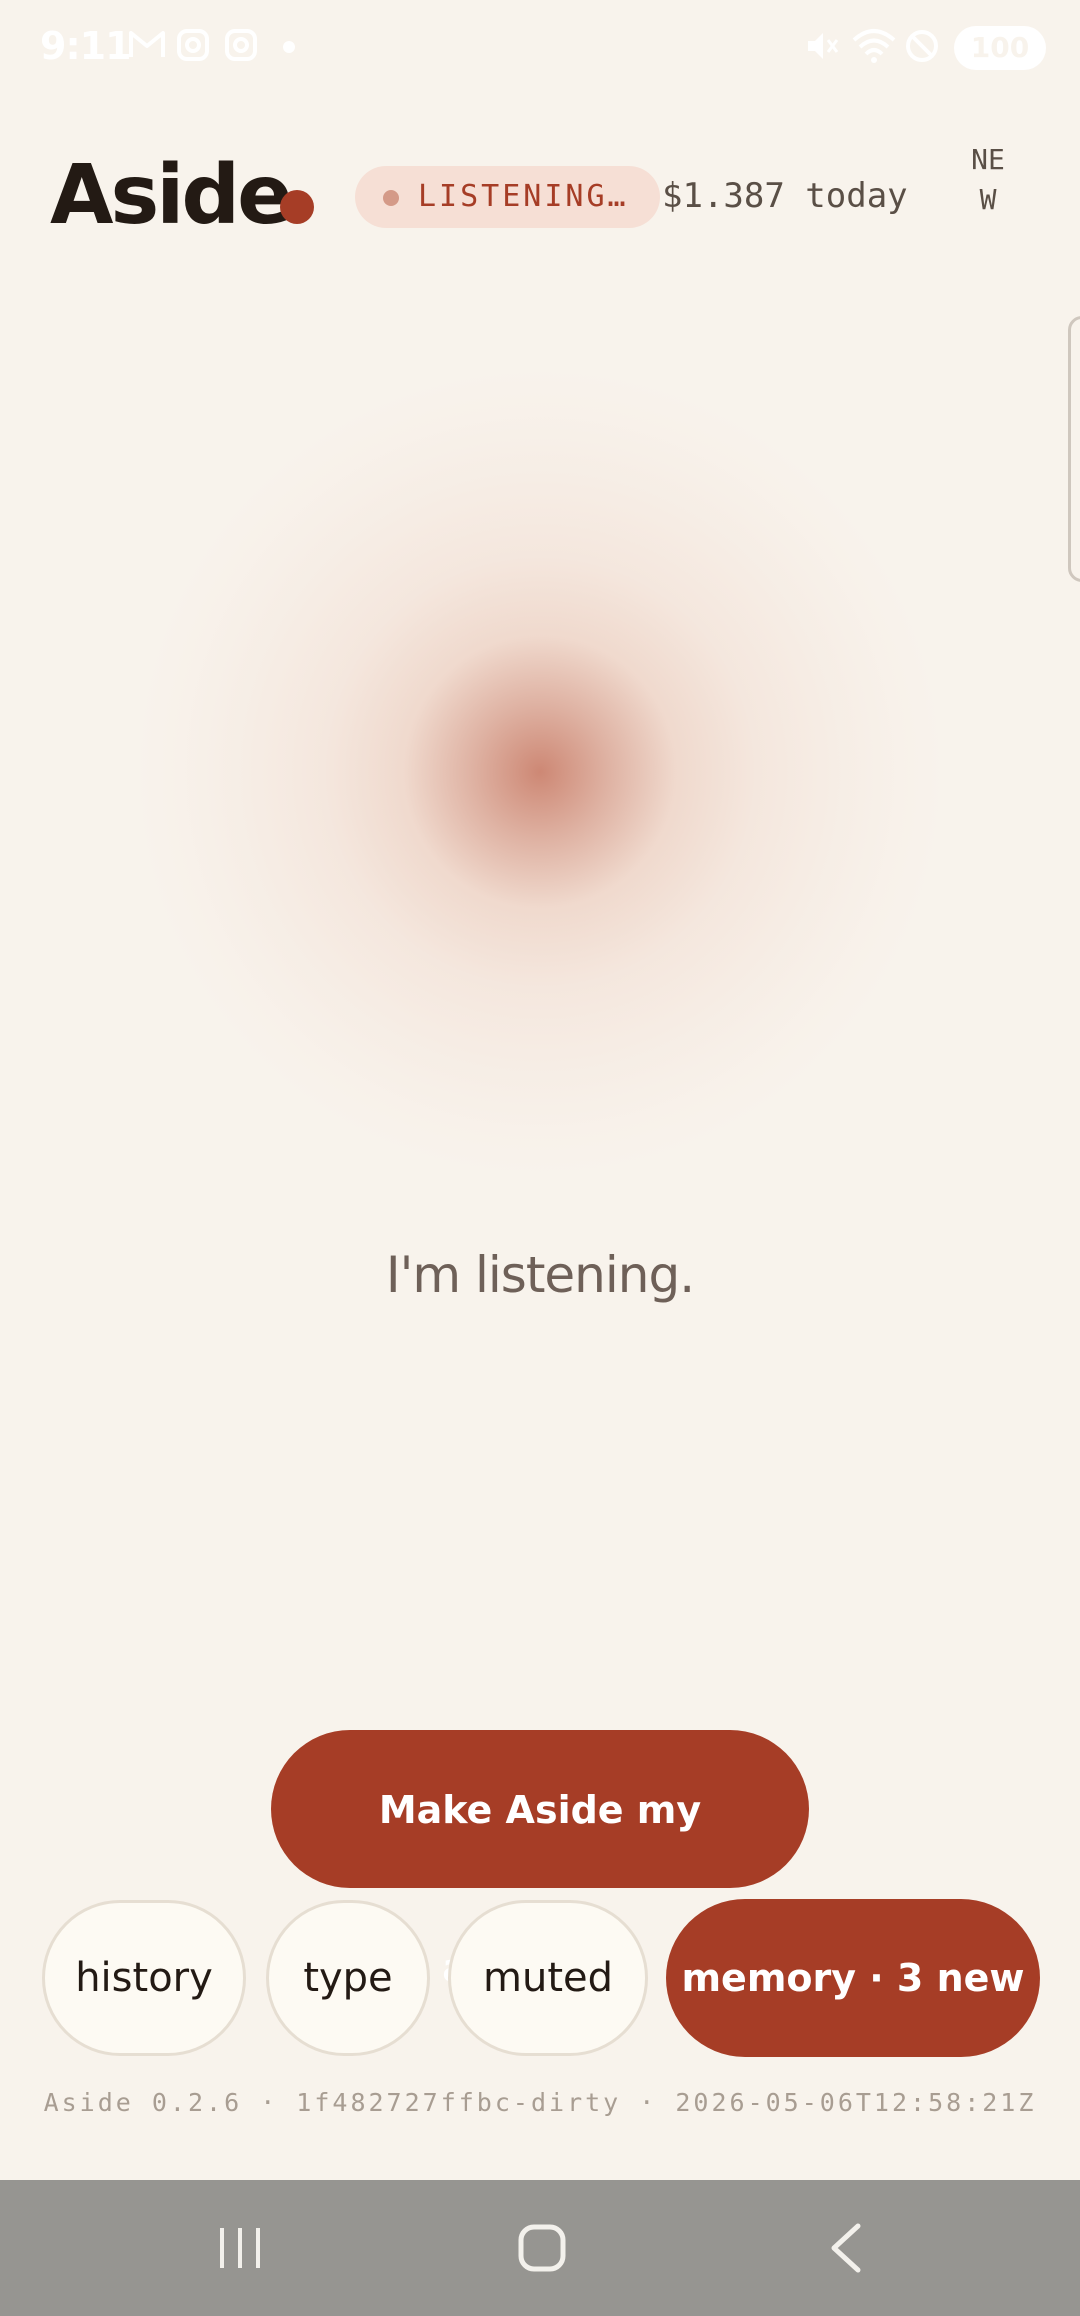  Describe the element at coordinates (147, 44) in the screenshot. I see `gmail-icon` at that location.